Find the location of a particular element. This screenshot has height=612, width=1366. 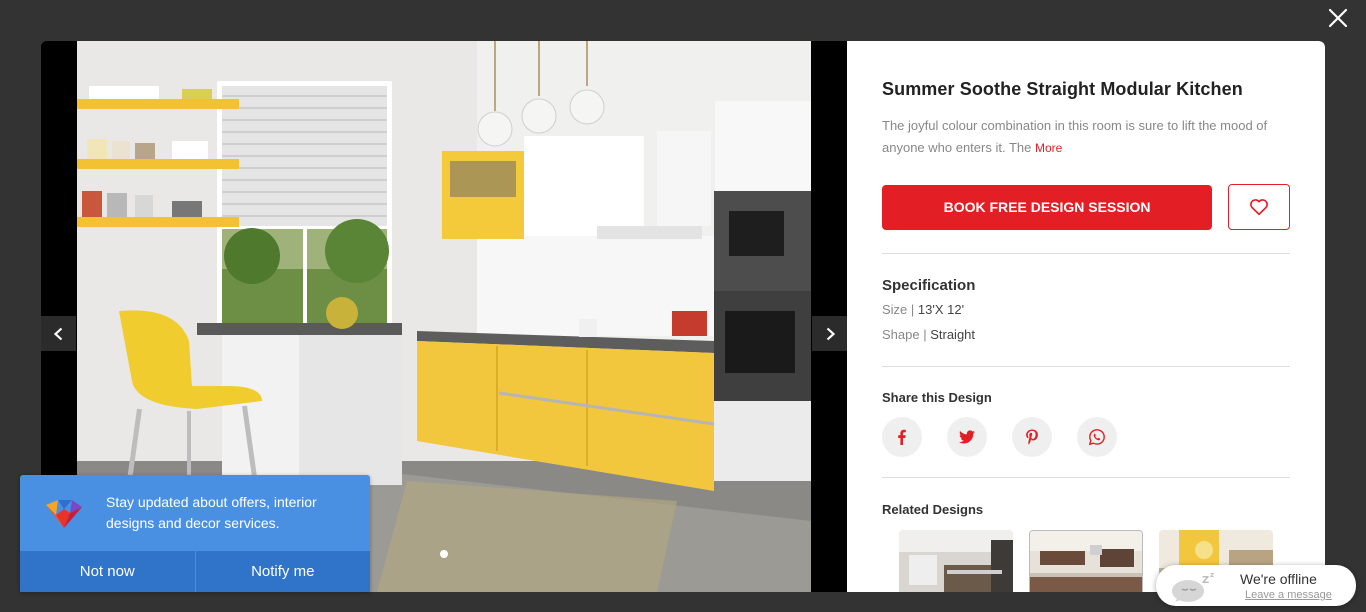

pinterest-icon is located at coordinates (1032, 437).